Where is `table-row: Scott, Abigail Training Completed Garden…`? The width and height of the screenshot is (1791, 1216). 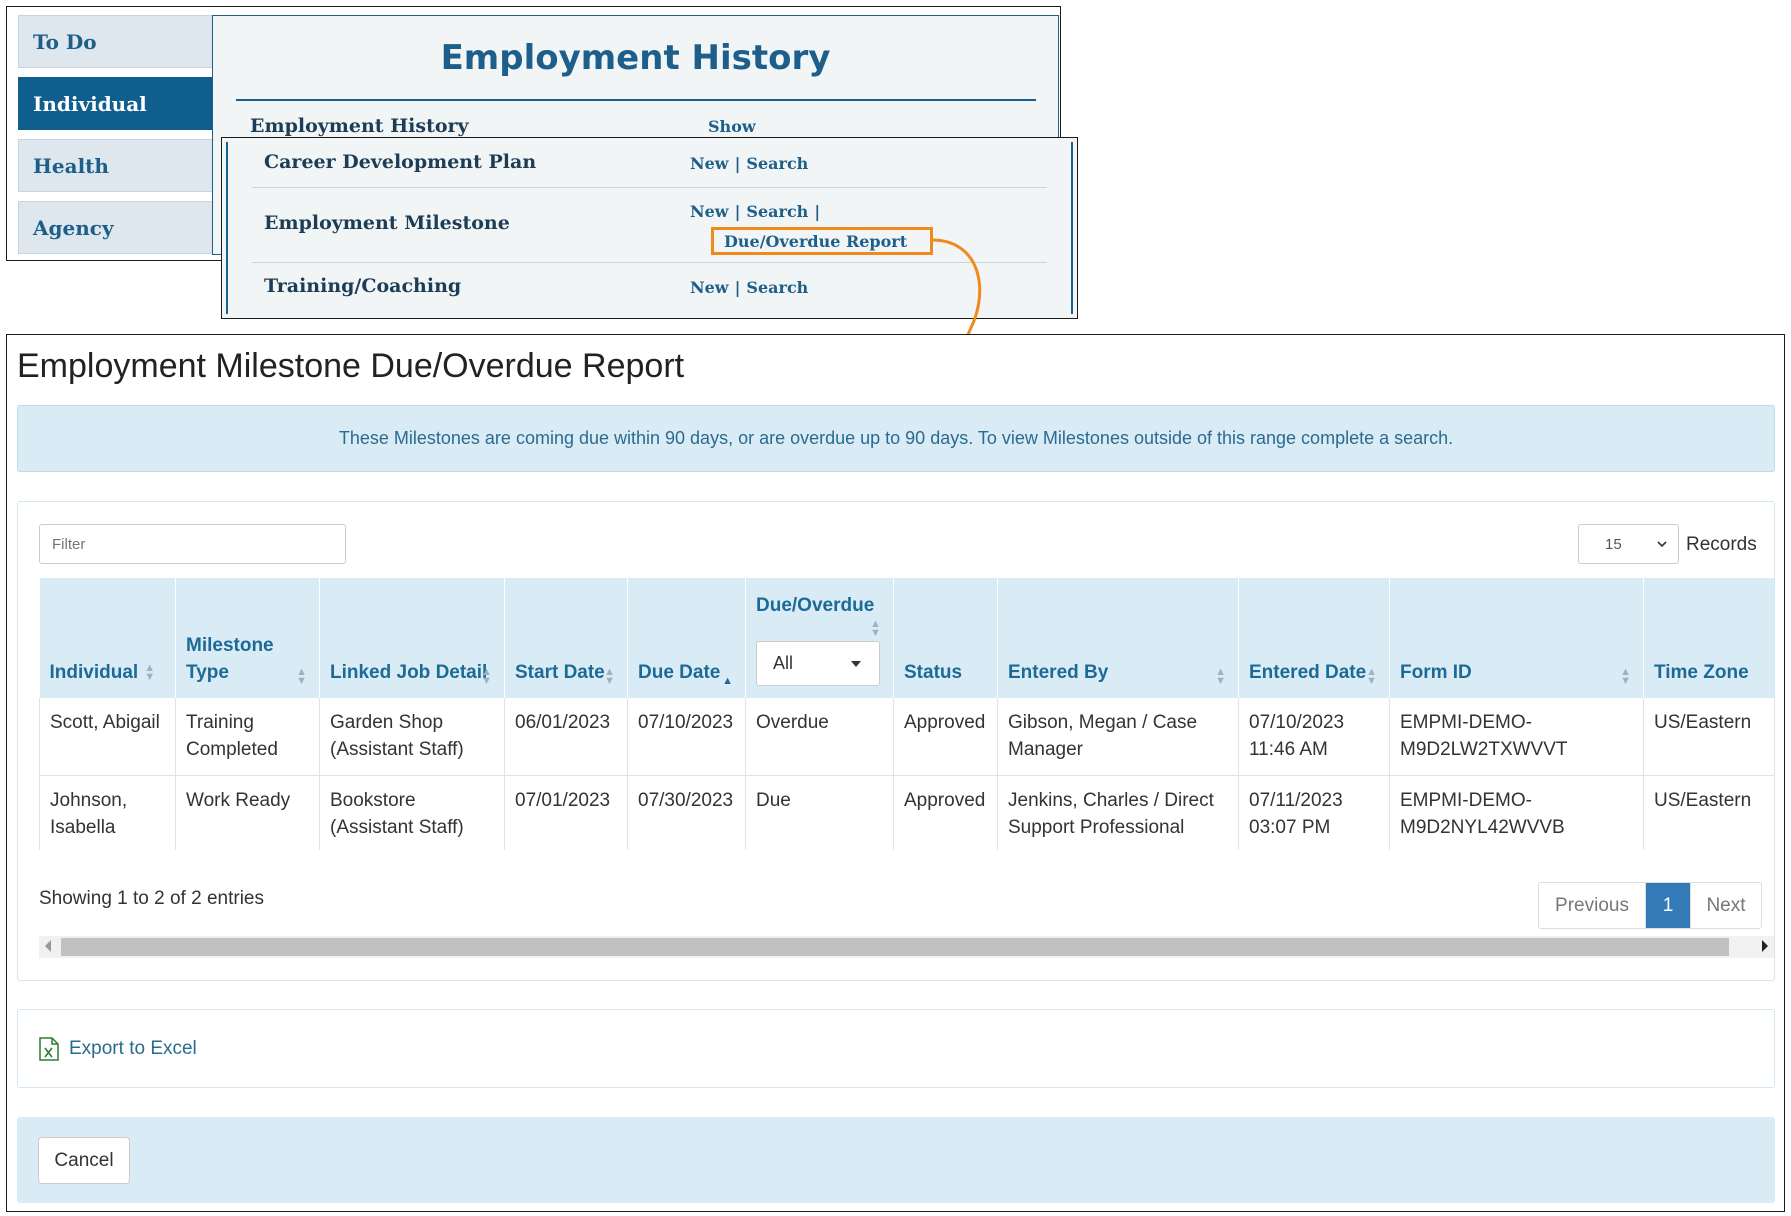
table-row: Scott, Abigail Training Completed Garden… is located at coordinates (906, 737).